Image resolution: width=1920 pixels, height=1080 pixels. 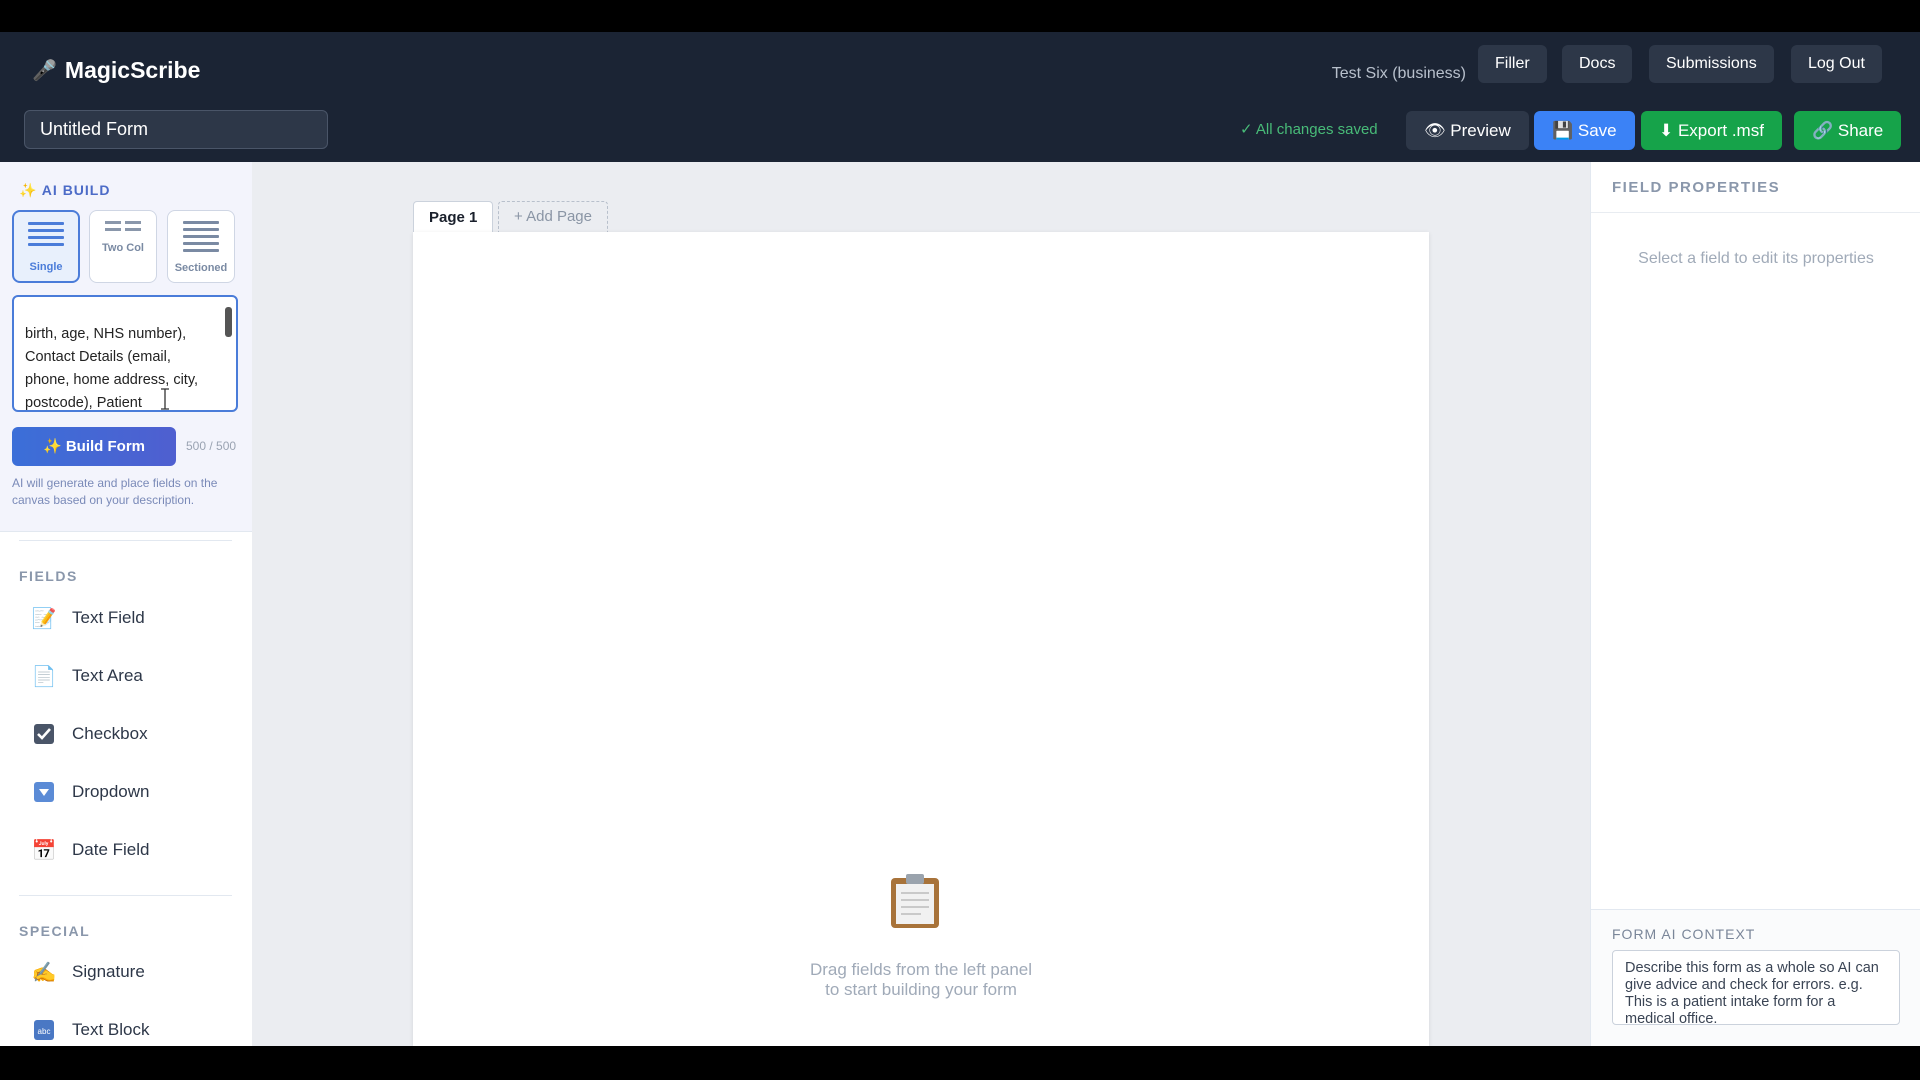 What do you see at coordinates (44, 792) in the screenshot?
I see `dropdown-icon` at bounding box center [44, 792].